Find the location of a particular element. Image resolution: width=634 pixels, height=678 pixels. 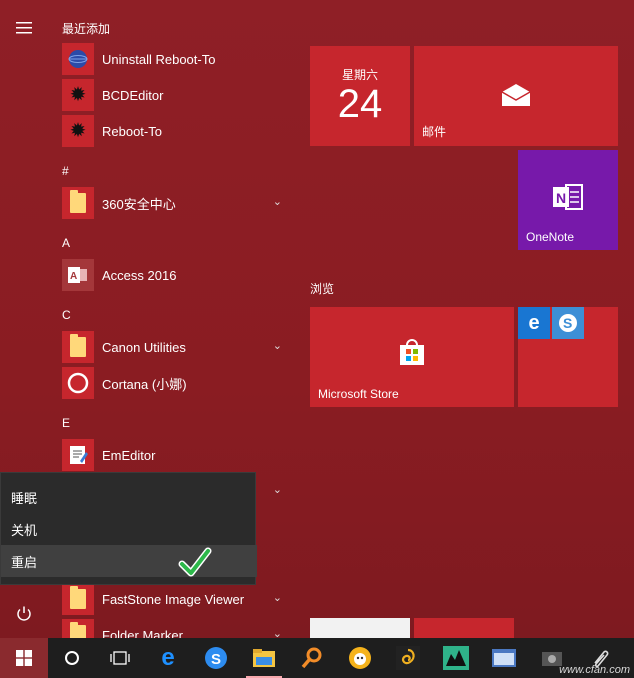

svg-text: A is located at coordinates (73, 276).